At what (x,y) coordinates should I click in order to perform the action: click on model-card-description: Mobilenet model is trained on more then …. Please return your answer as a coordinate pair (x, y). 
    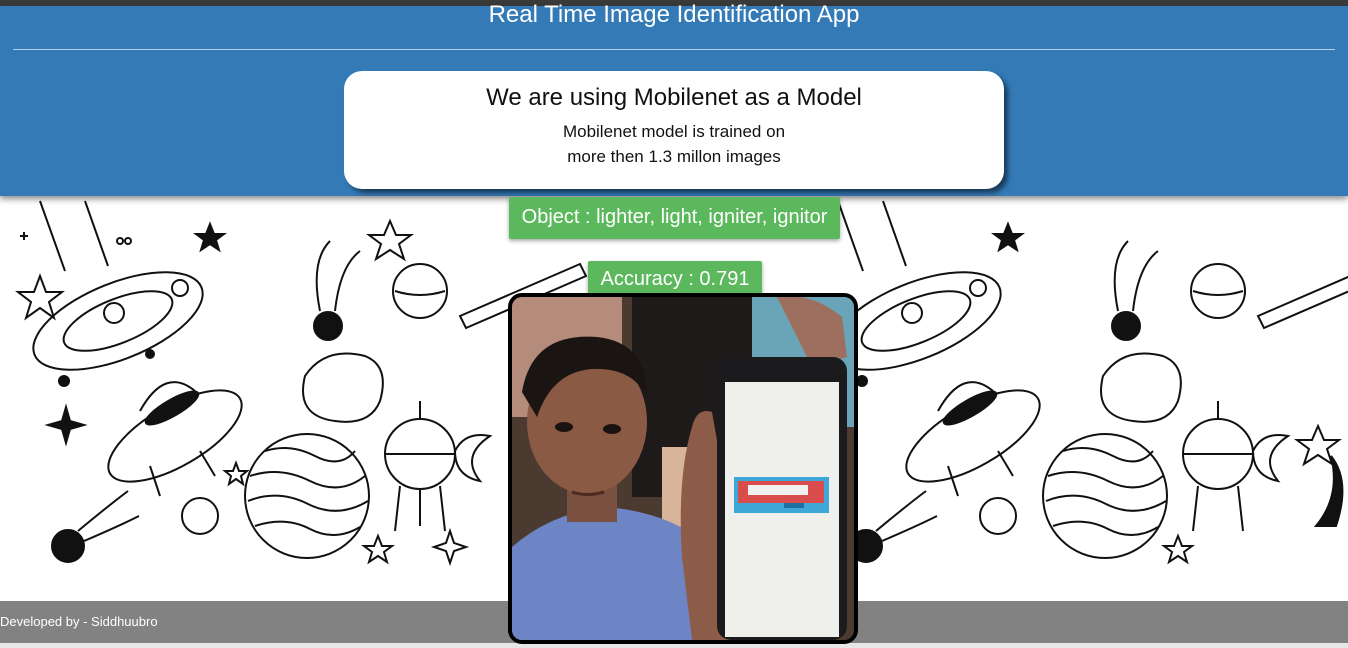
    Looking at the image, I should click on (674, 144).